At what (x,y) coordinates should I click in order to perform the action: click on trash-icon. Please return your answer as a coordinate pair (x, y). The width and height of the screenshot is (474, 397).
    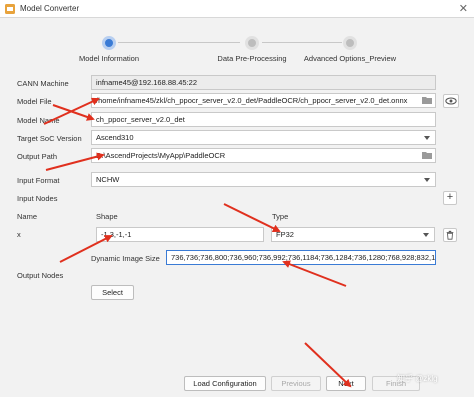
    Looking at the image, I should click on (450, 235).